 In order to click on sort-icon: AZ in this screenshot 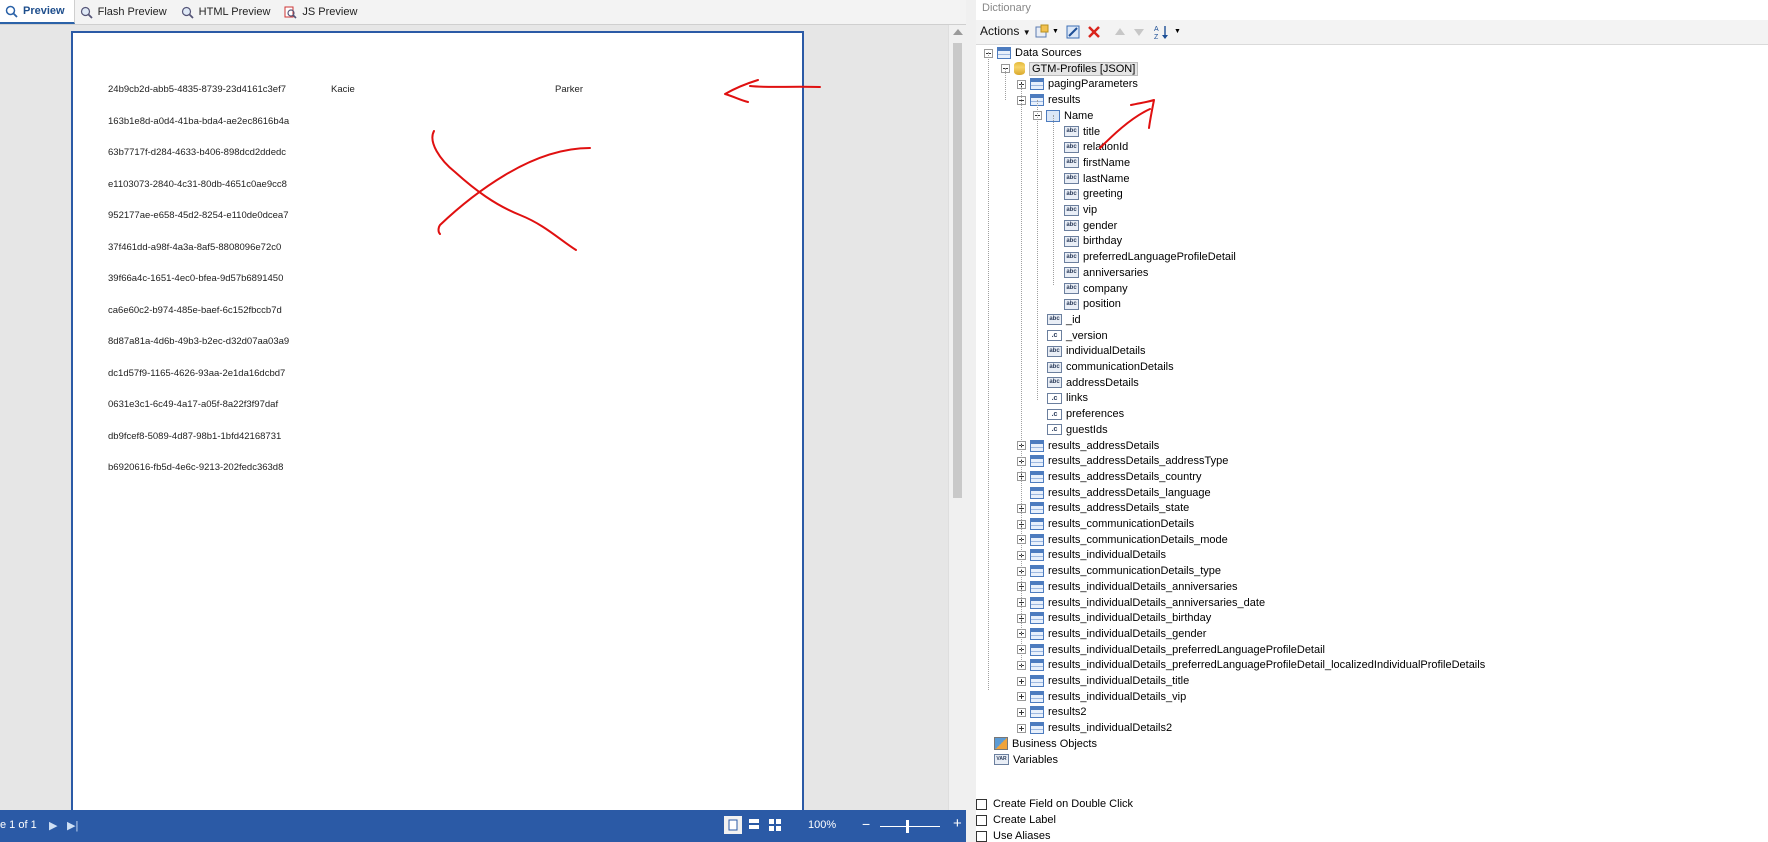, I will do `click(1162, 32)`.